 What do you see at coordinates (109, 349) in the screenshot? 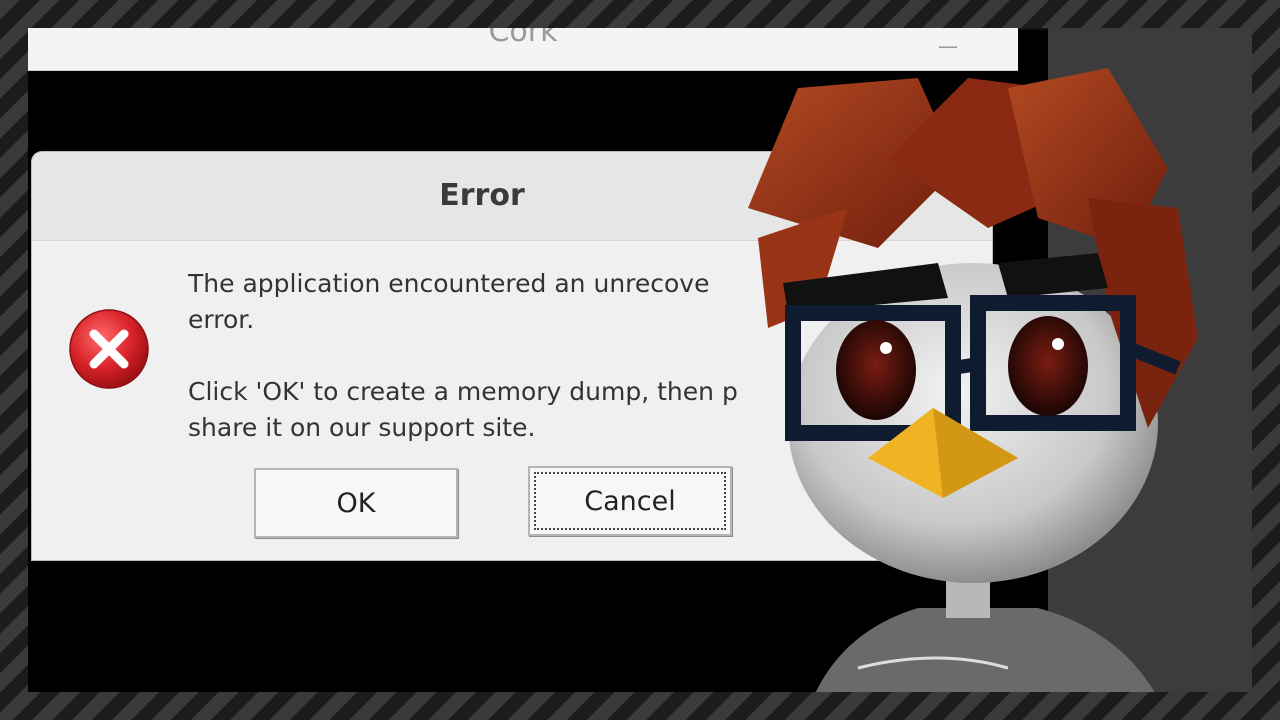
I see `error-x-icon` at bounding box center [109, 349].